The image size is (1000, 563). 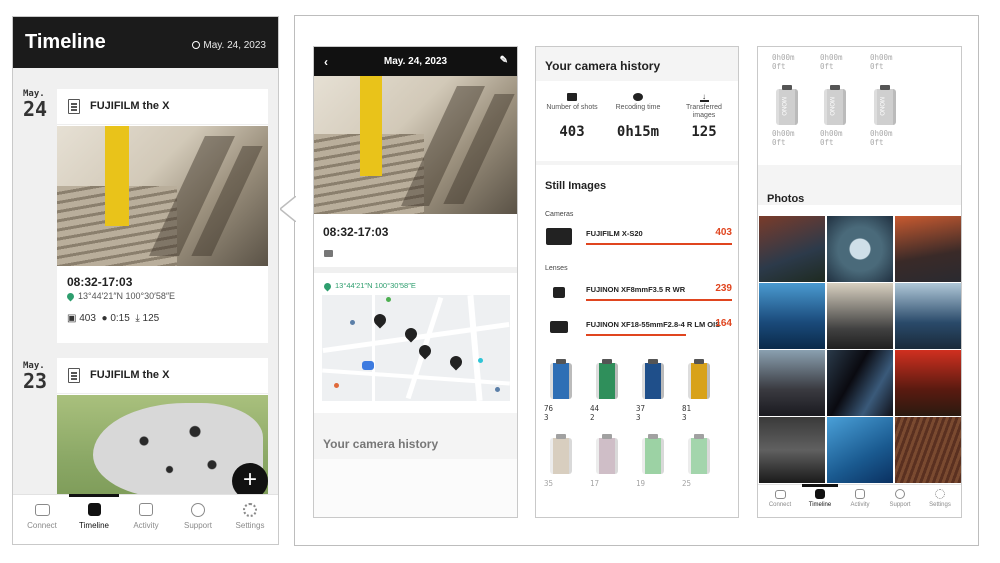 What do you see at coordinates (549, 483) in the screenshot?
I see `film-shot-count: 35` at bounding box center [549, 483].